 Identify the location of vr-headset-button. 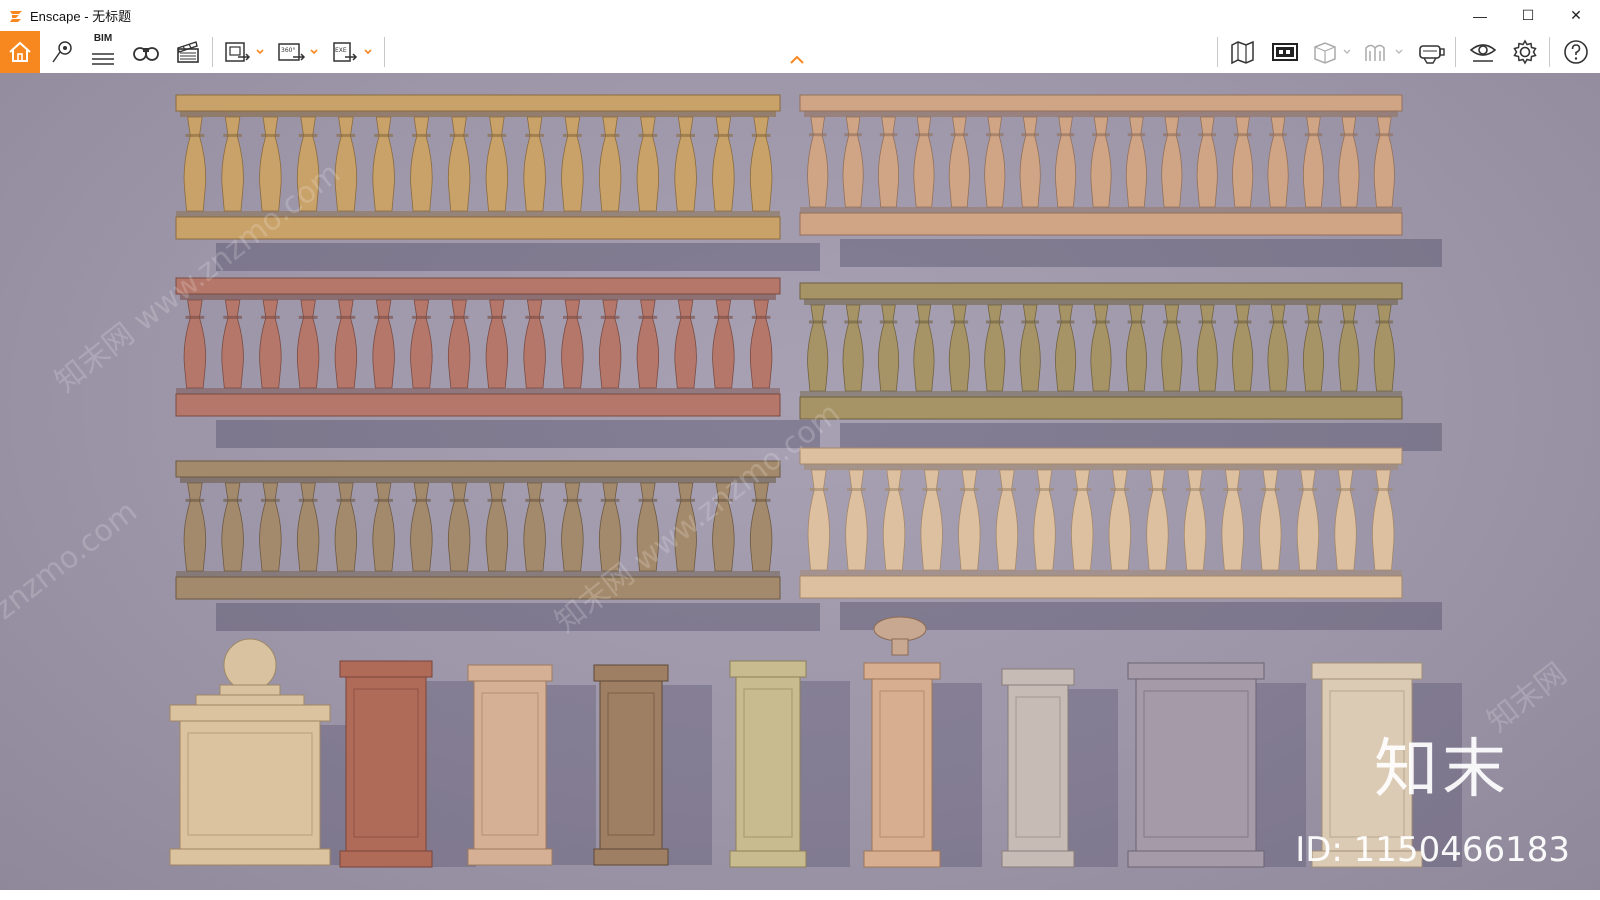
(1431, 52).